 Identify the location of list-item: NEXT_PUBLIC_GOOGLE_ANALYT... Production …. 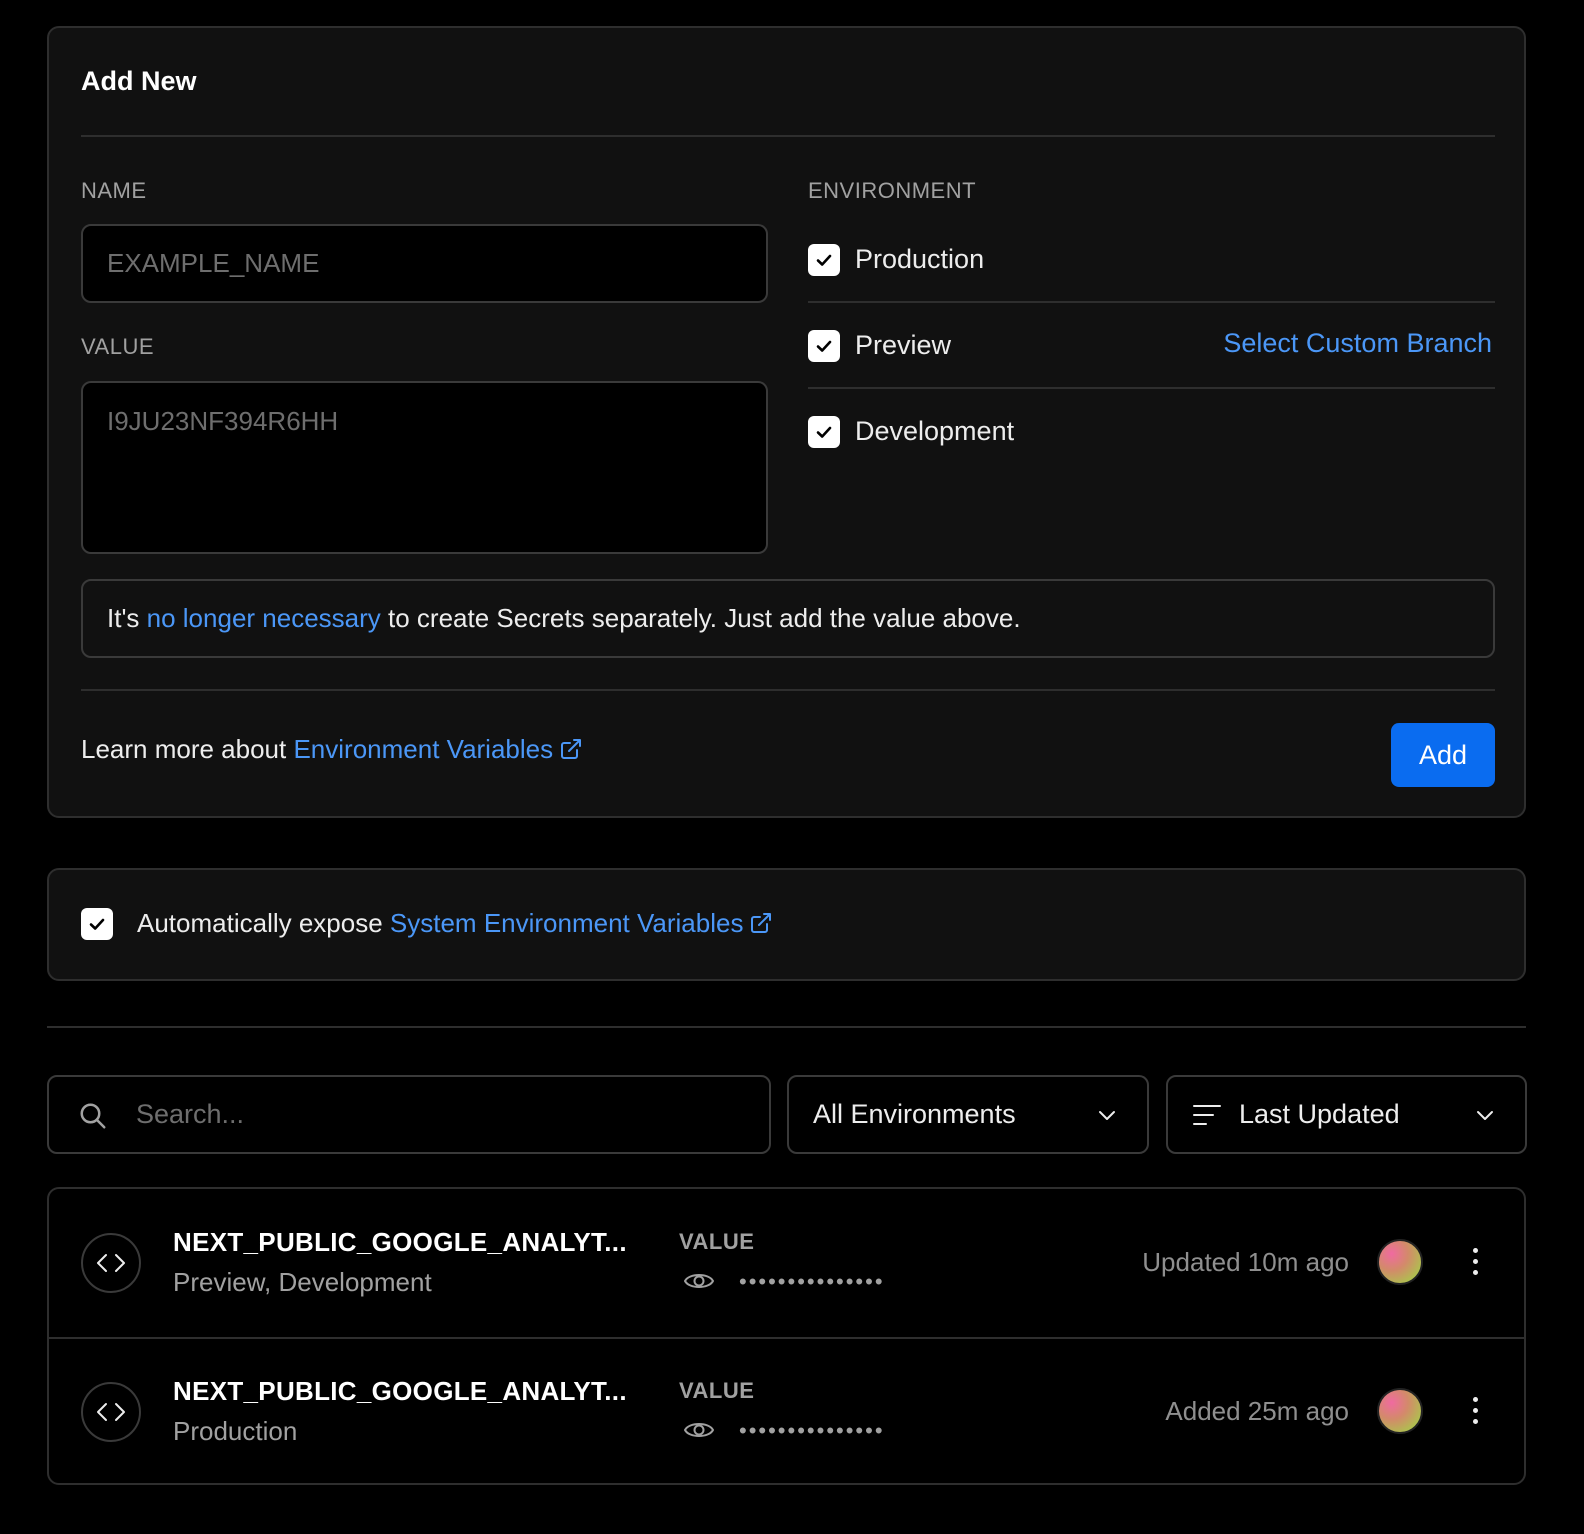
(786, 1410).